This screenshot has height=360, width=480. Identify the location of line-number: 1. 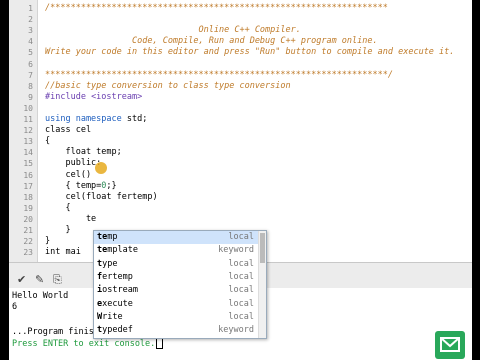
(30, 8).